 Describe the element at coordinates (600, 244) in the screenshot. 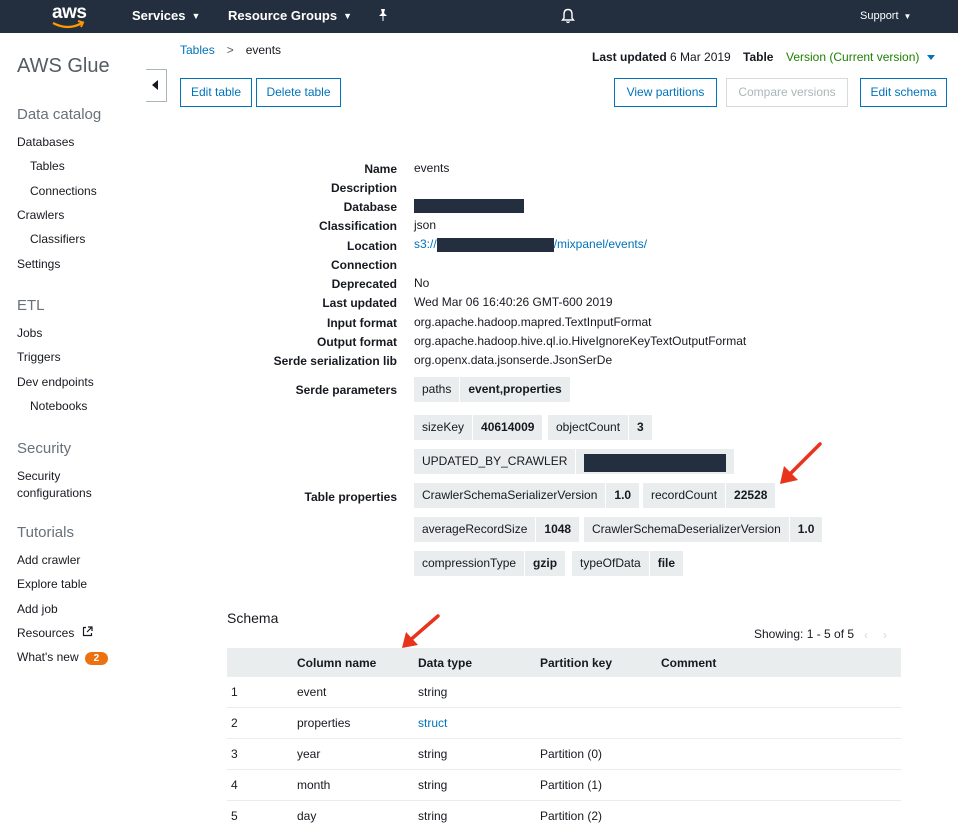

I see `location-suffix: /mixpanel/events/` at that location.